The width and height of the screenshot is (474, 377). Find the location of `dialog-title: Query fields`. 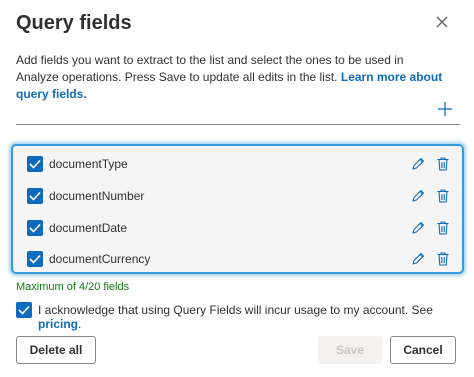

dialog-title: Query fields is located at coordinates (74, 23).